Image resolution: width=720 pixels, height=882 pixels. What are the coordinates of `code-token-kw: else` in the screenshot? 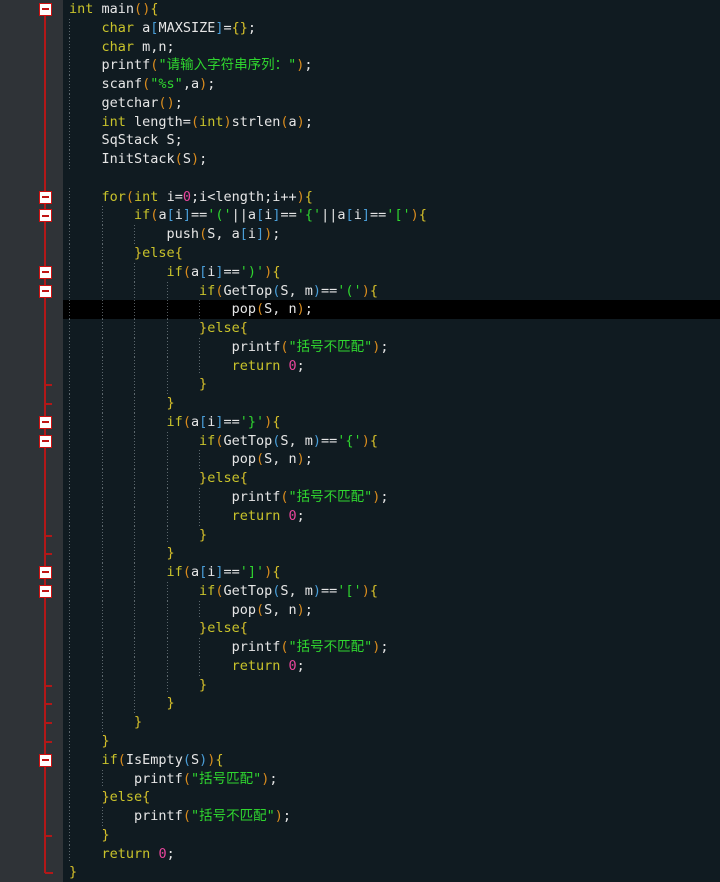 It's located at (223, 328).